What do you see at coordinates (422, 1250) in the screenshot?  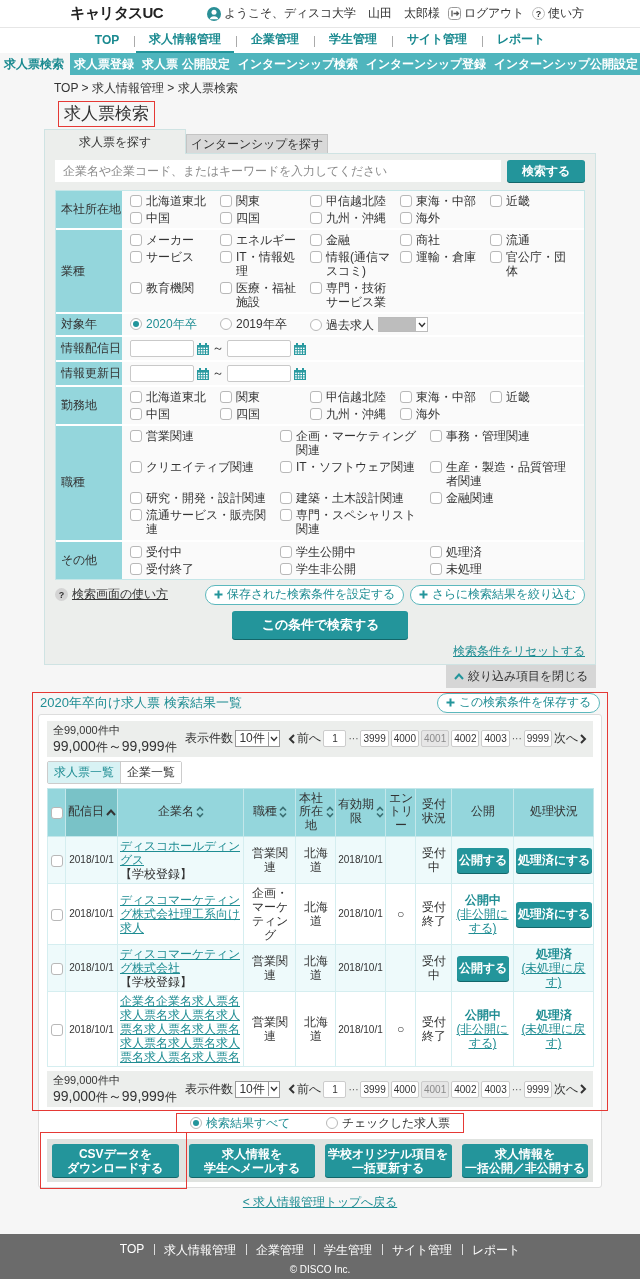 I see `footer-link: サイト管理` at bounding box center [422, 1250].